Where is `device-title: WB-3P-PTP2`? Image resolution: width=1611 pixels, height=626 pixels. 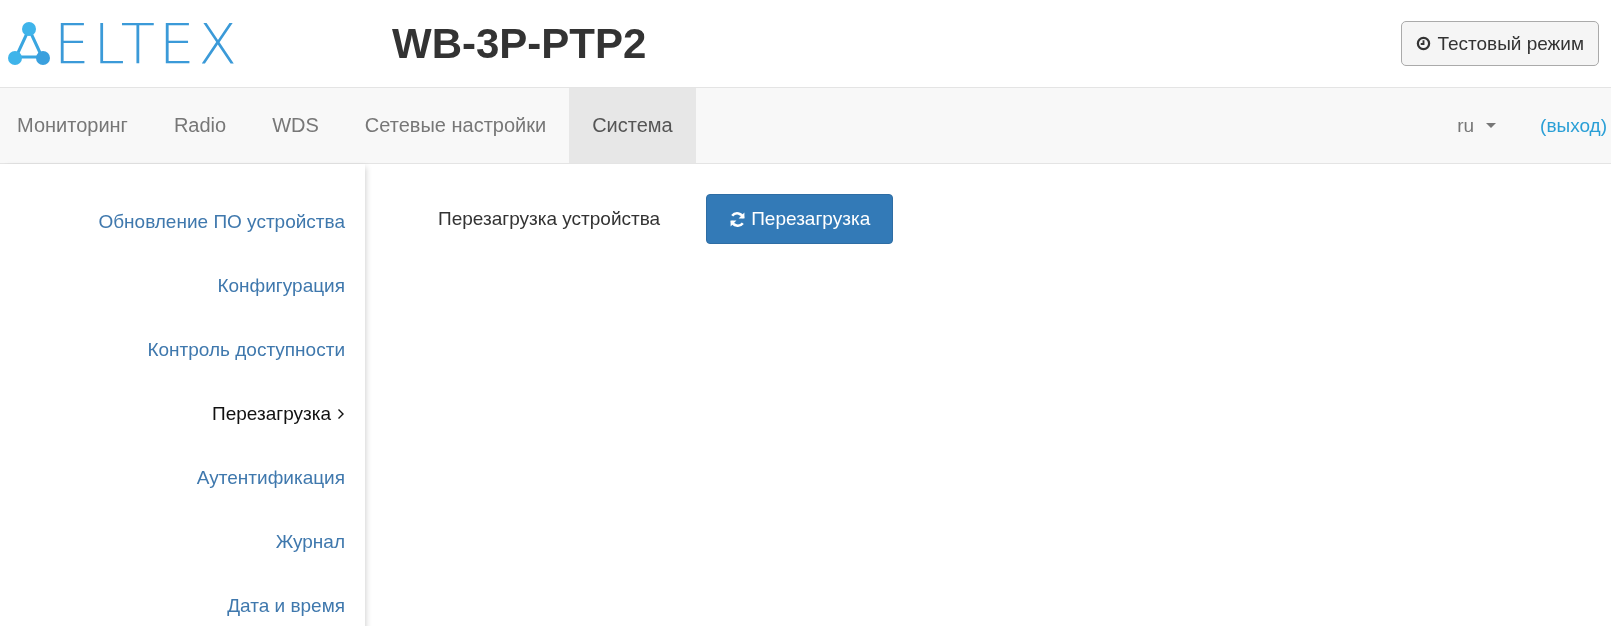
device-title: WB-3P-PTP2 is located at coordinates (519, 43).